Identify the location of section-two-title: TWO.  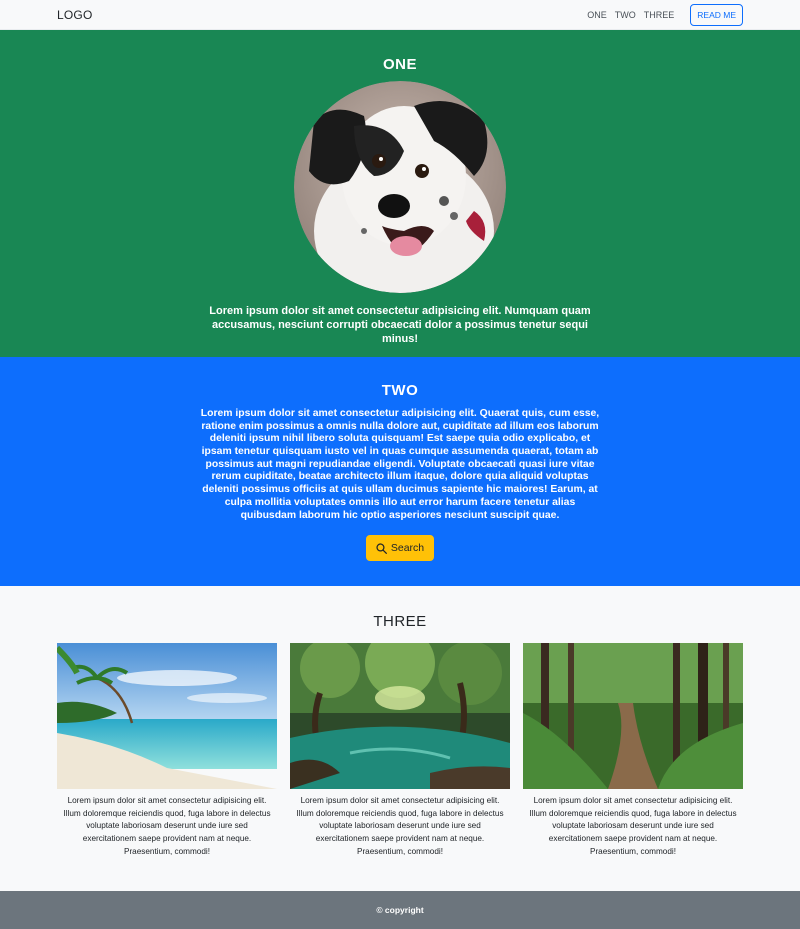
(400, 390).